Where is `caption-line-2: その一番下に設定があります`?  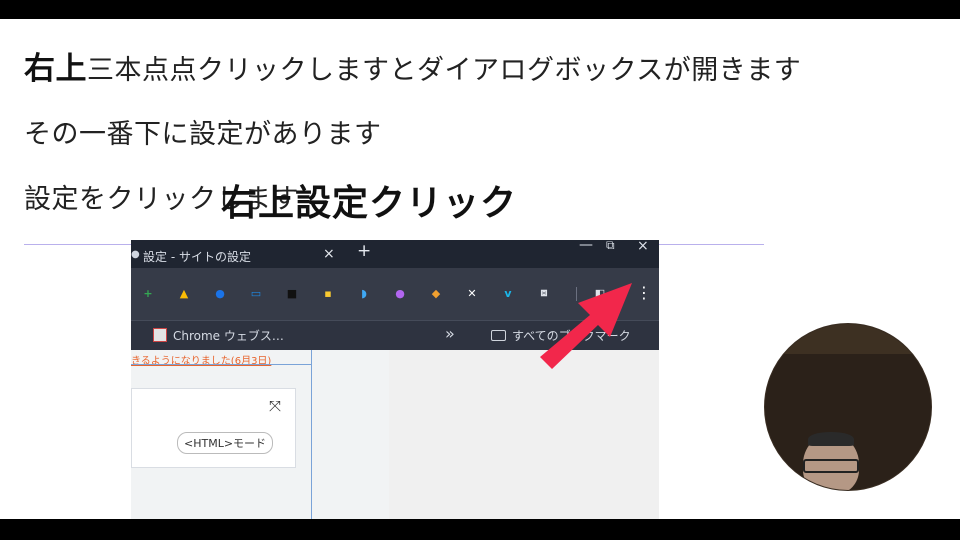 caption-line-2: その一番下に設定があります is located at coordinates (203, 134).